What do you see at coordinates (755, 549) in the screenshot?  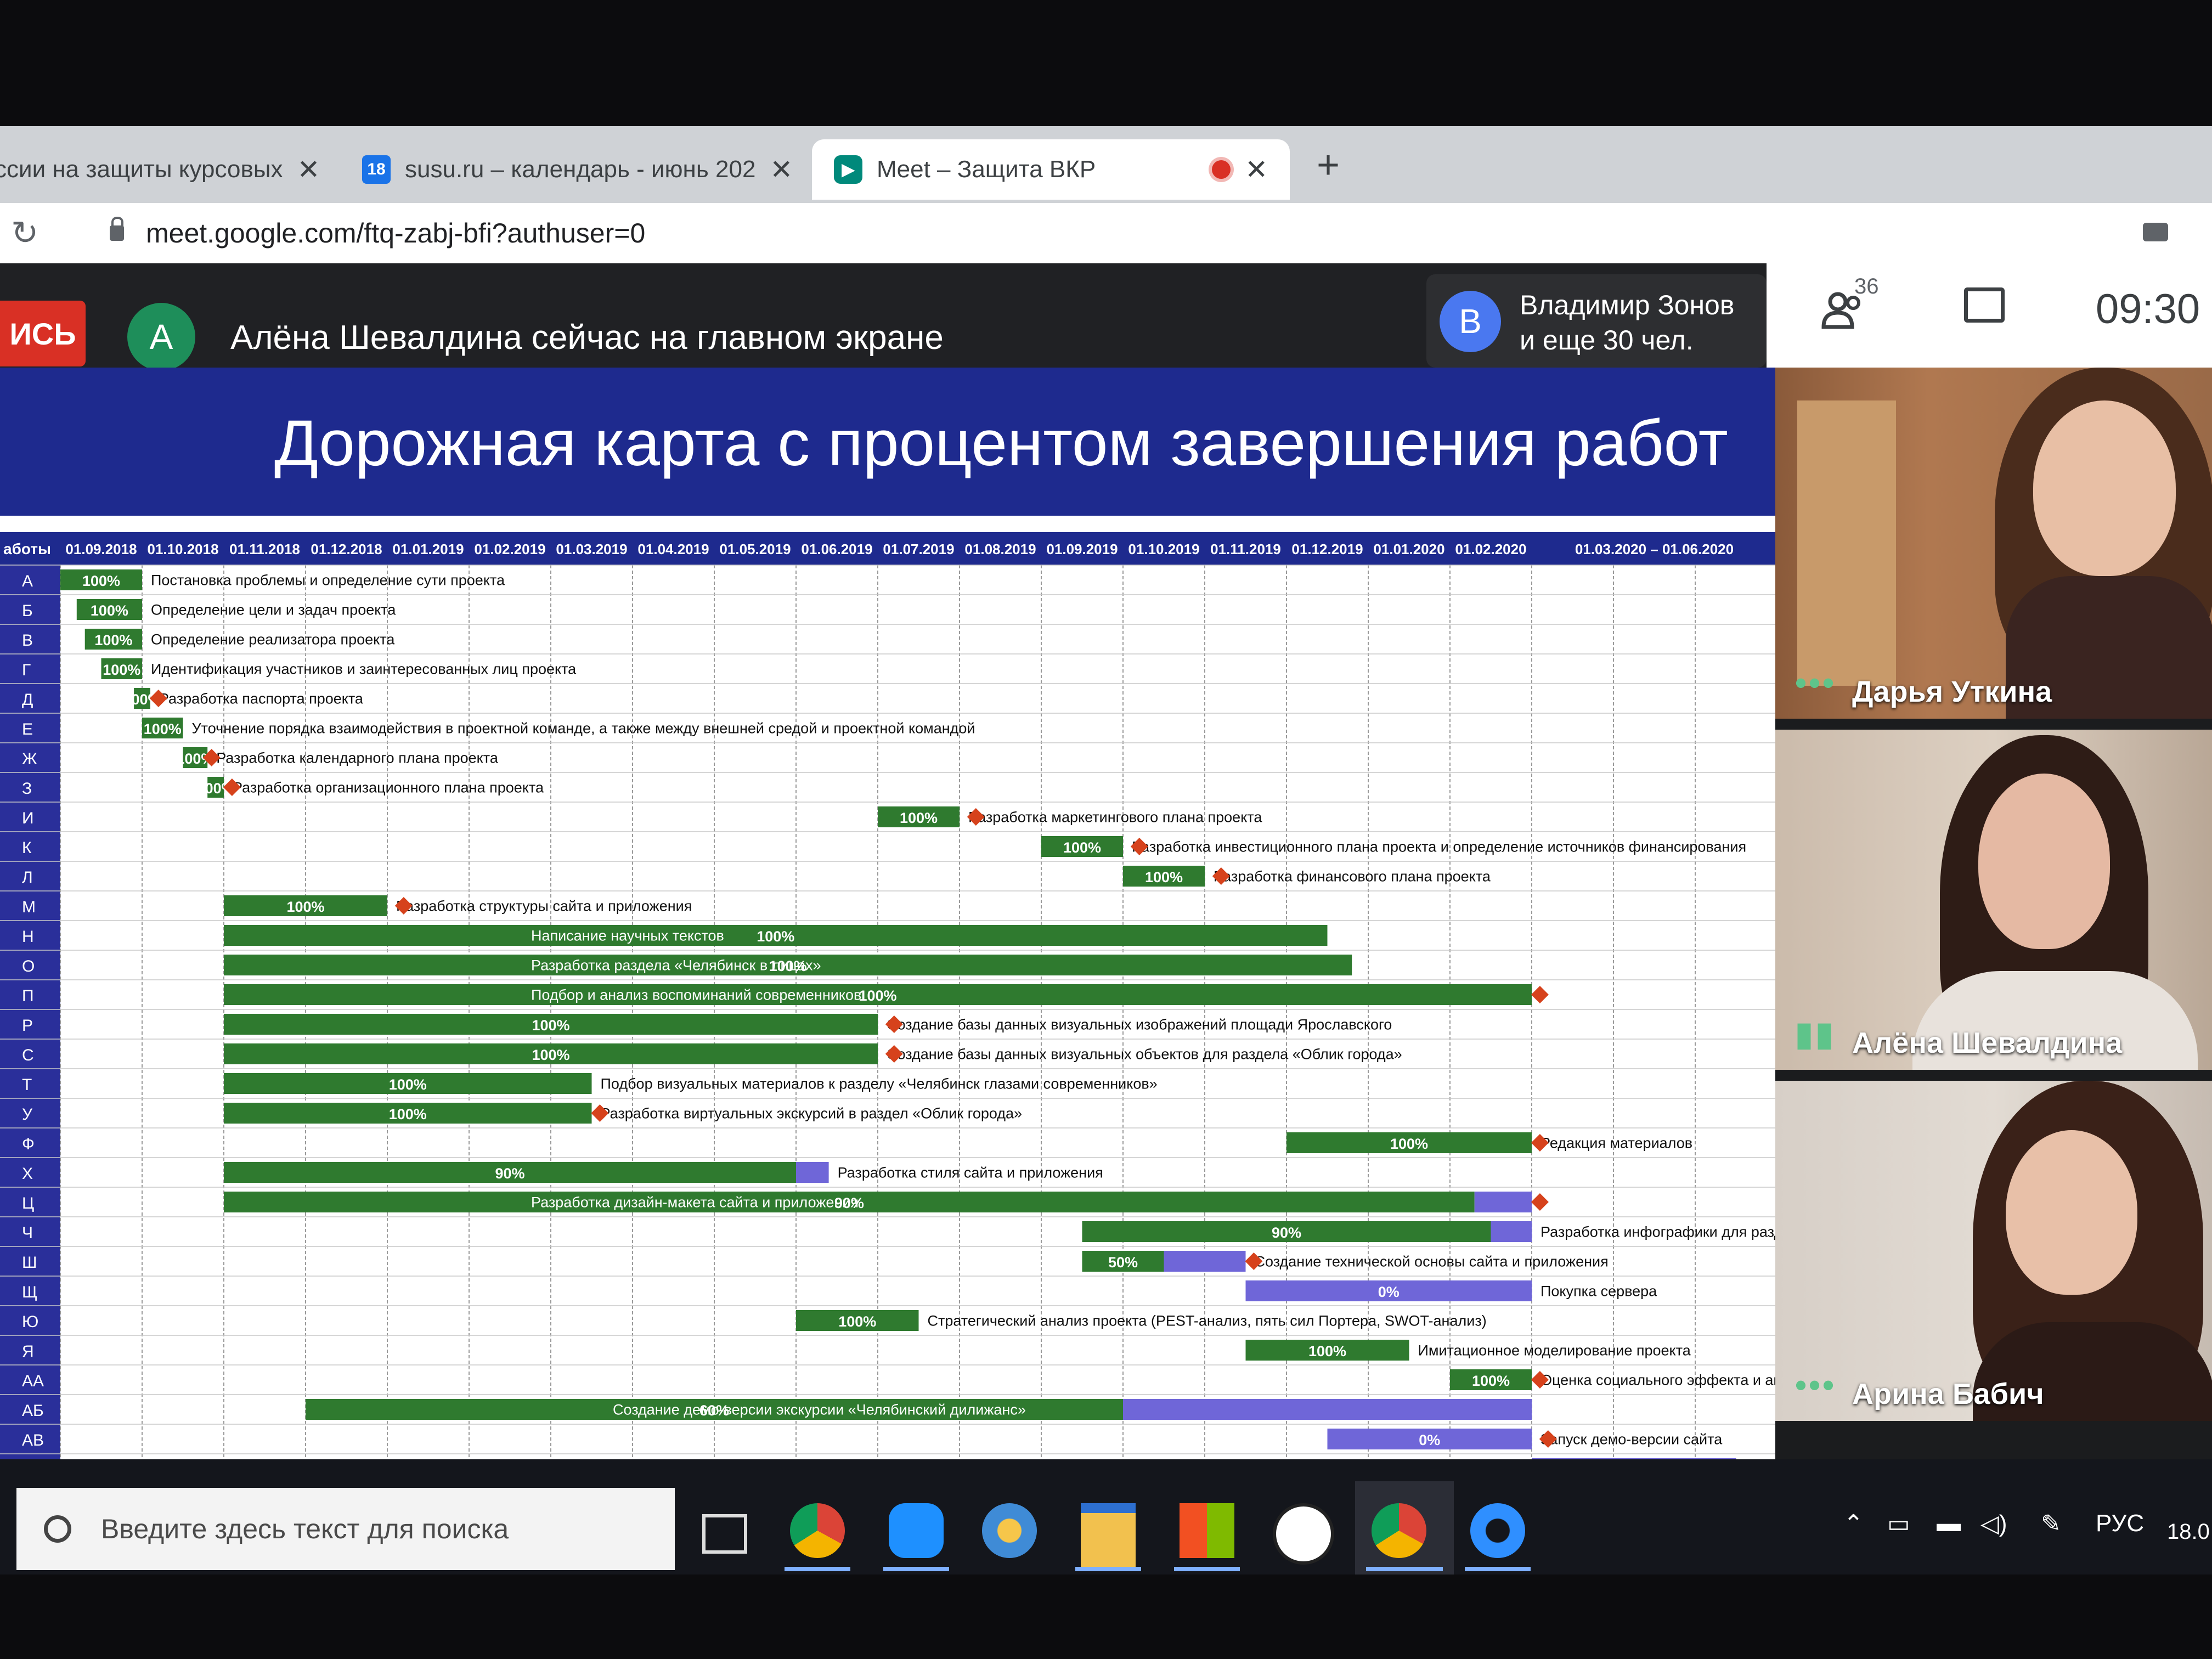 I see `gantt-date-label: 01.05.2019` at bounding box center [755, 549].